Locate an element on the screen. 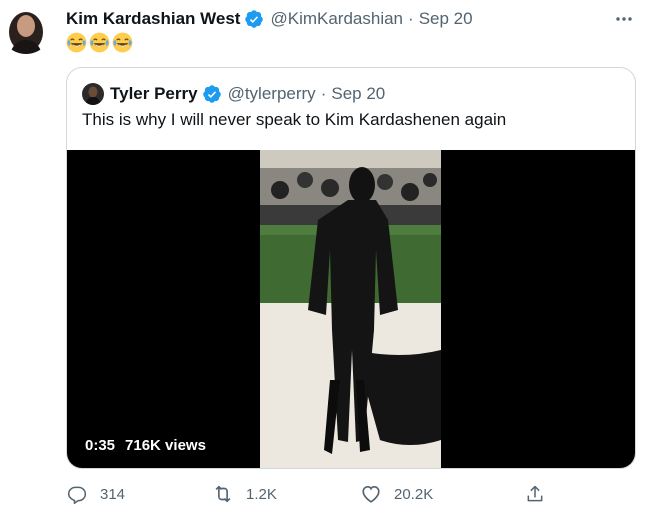 The image size is (657, 521). share-icon is located at coordinates (535, 494).